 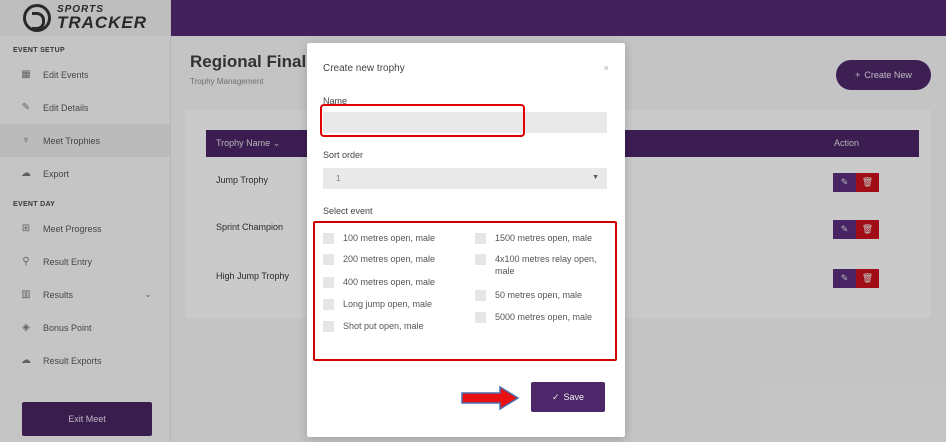 I want to click on save-button: ✓ Save, so click(x=568, y=397).